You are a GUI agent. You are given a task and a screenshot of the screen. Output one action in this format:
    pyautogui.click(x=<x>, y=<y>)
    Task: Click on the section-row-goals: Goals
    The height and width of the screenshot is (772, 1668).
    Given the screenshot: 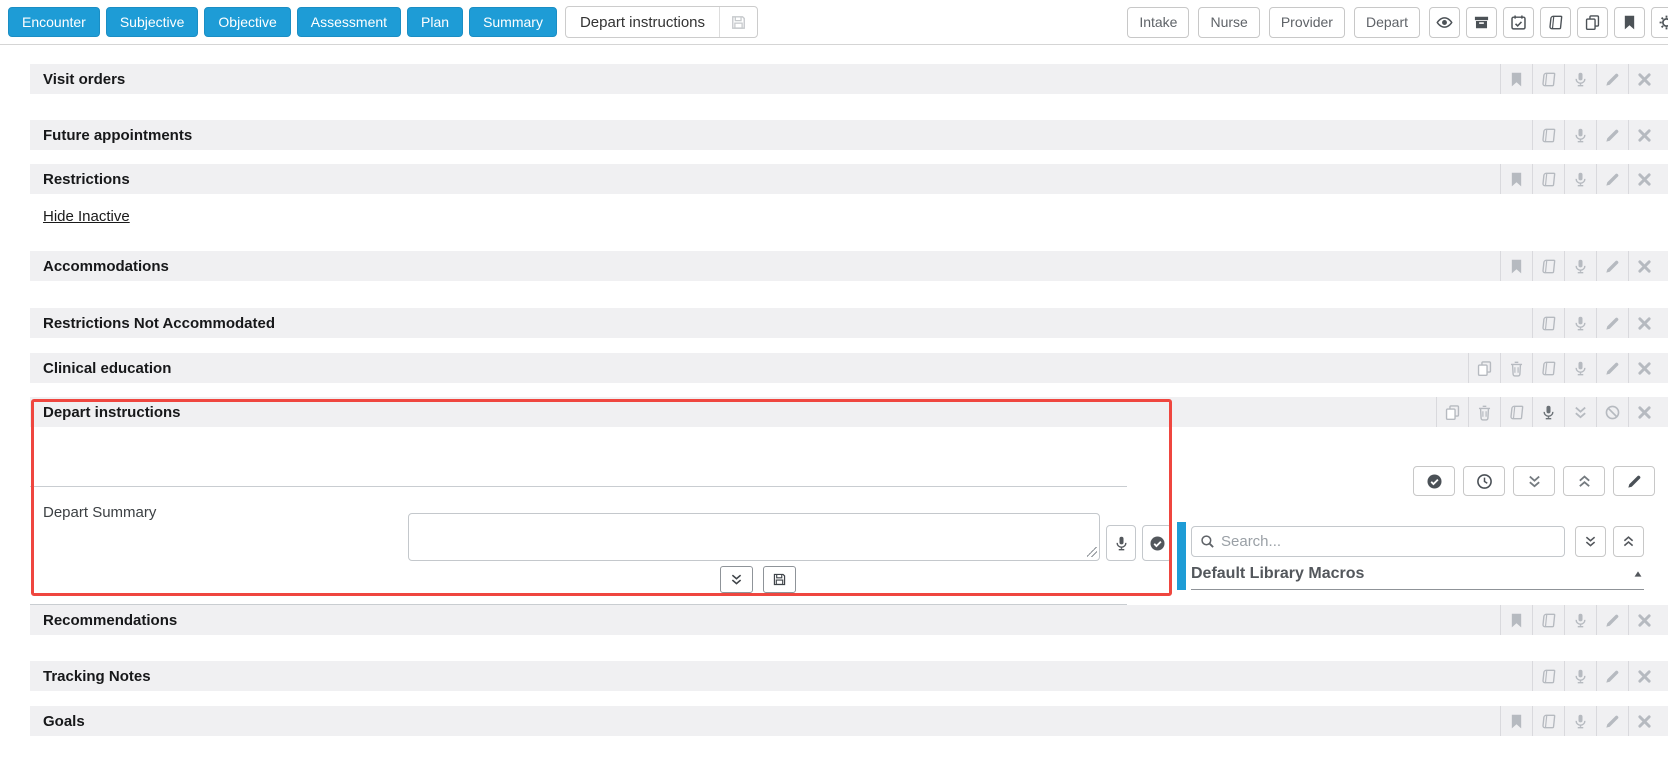 What is the action you would take?
    pyautogui.click(x=849, y=721)
    